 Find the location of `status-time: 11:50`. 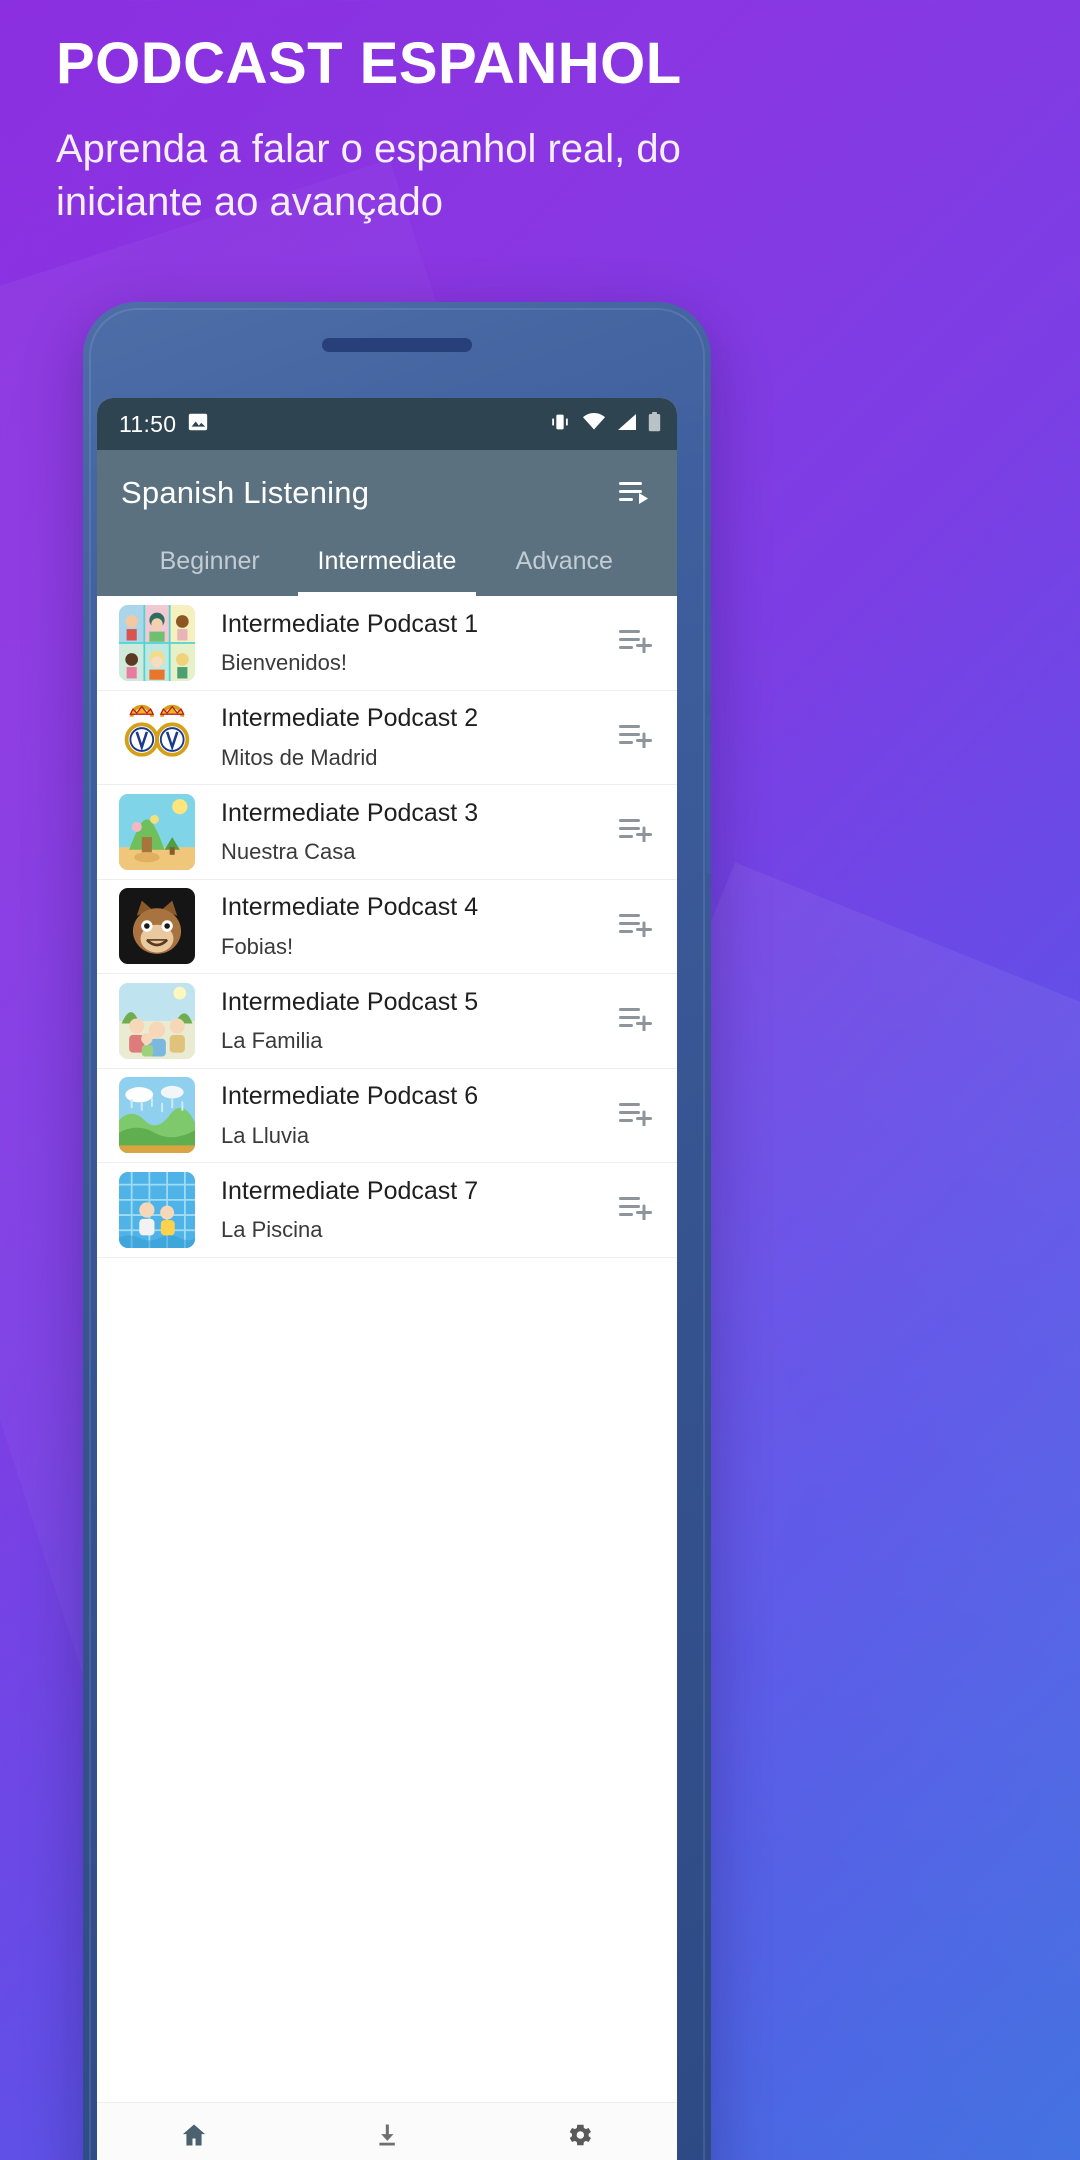

status-time: 11:50 is located at coordinates (148, 423).